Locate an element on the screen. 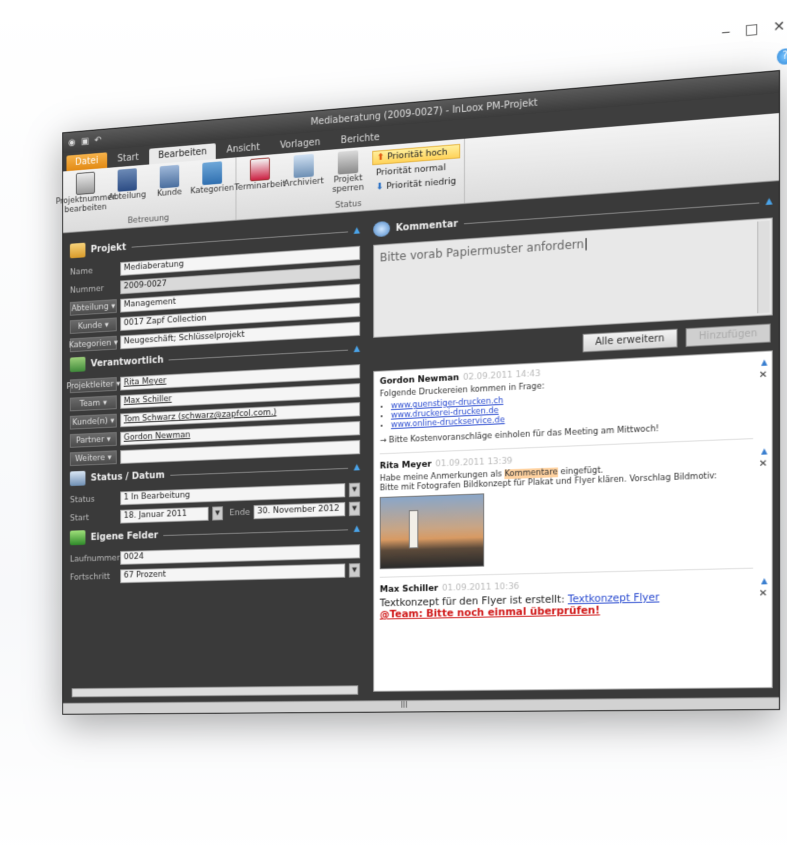 Image resolution: width=787 pixels, height=855 pixels. close-button: ✕ is located at coordinates (779, 27).